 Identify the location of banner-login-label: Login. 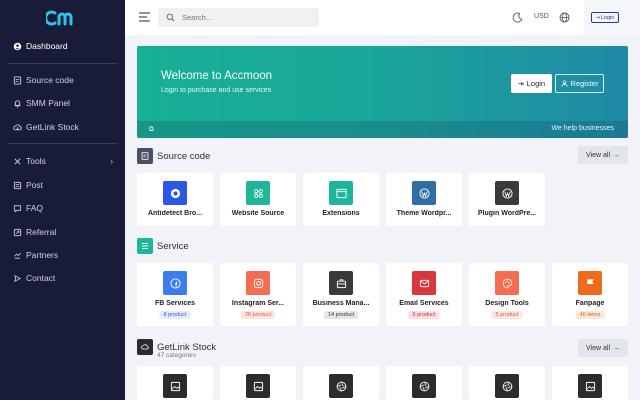
(536, 83).